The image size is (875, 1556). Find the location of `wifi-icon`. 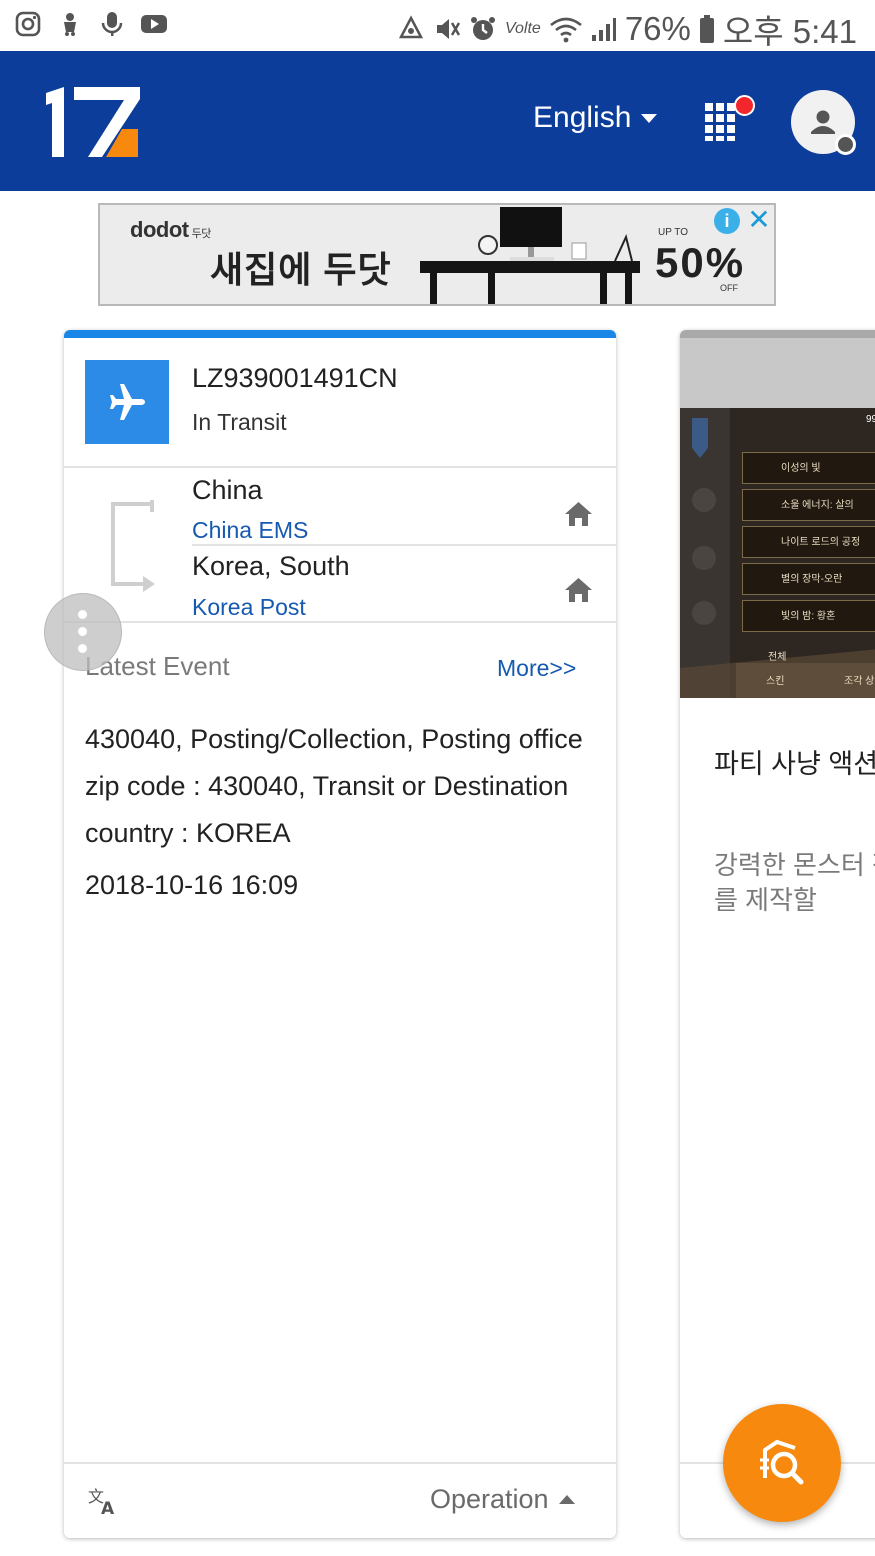

wifi-icon is located at coordinates (566, 30).